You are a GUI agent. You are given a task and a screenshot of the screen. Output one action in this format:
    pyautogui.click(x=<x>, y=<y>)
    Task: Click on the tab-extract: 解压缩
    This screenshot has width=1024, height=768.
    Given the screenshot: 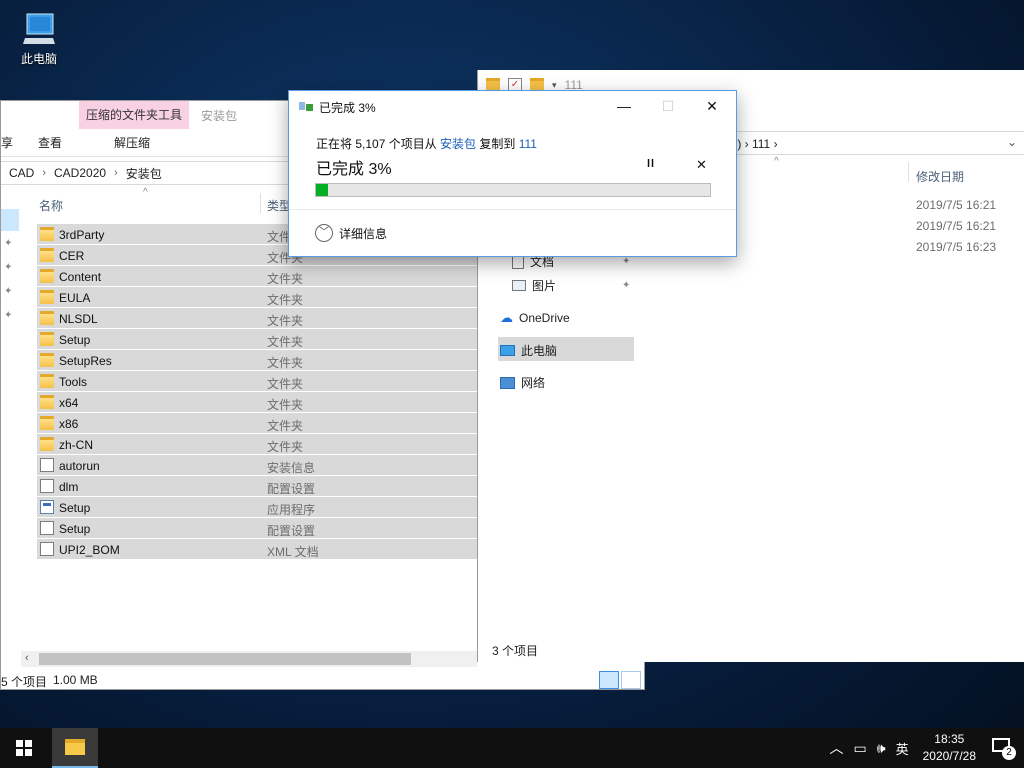 What is the action you would take?
    pyautogui.click(x=132, y=142)
    